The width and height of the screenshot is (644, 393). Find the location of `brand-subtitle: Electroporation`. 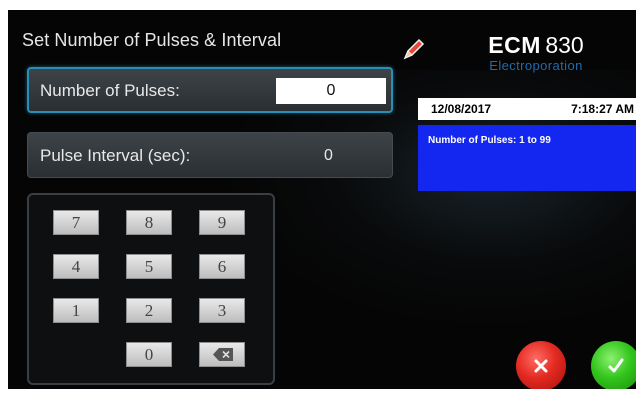

brand-subtitle: Electroporation is located at coordinates (536, 65).